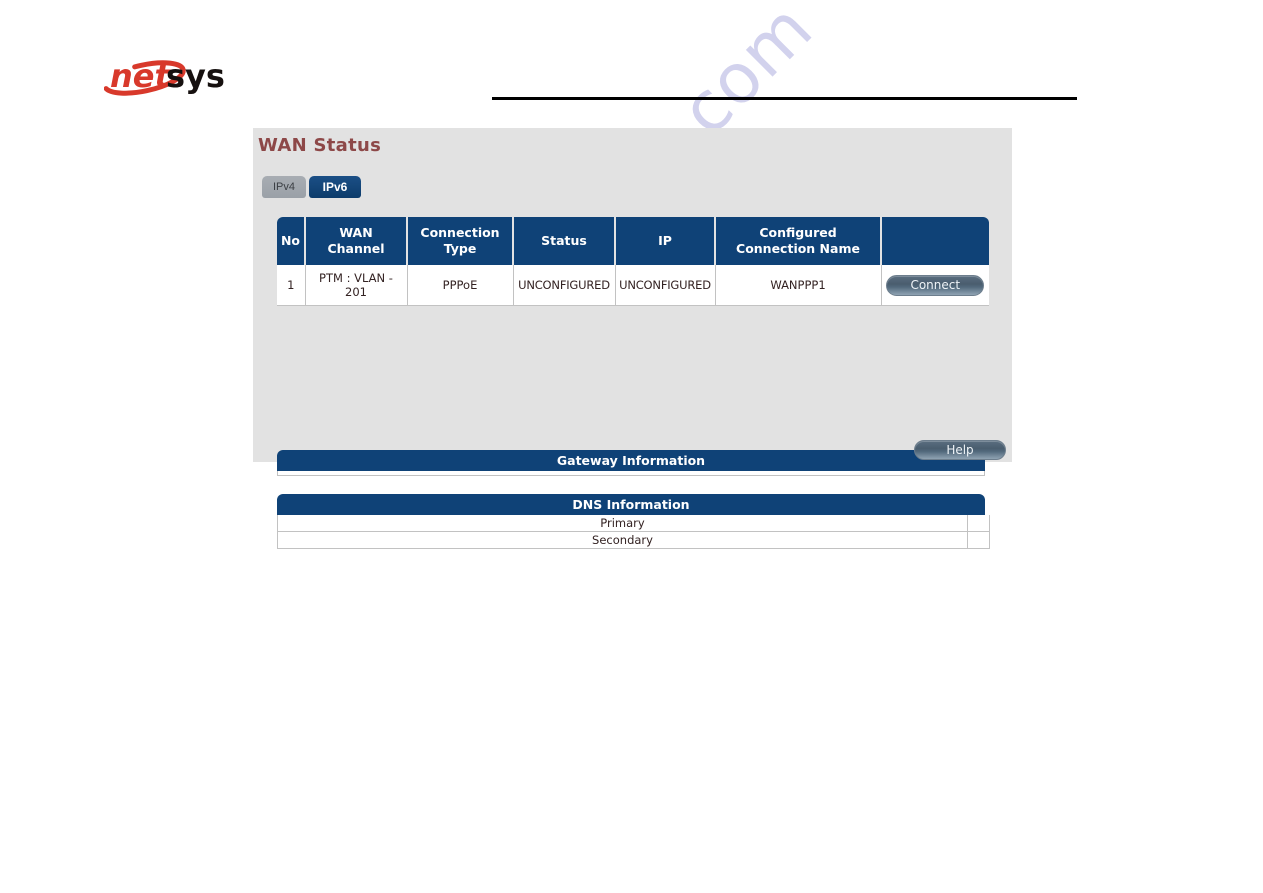 The image size is (1263, 893). What do you see at coordinates (798, 285) in the screenshot?
I see `cell-configured-connection-name: WANPPP1` at bounding box center [798, 285].